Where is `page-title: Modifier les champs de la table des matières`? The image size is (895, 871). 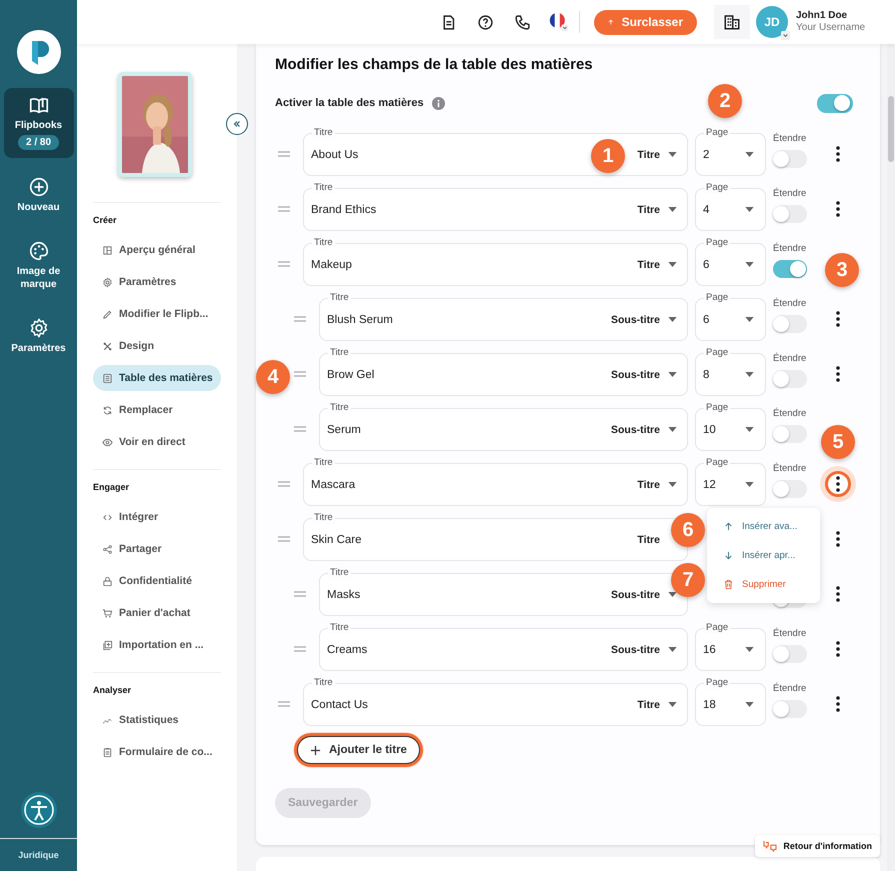 page-title: Modifier les champs de la table des matières is located at coordinates (434, 64).